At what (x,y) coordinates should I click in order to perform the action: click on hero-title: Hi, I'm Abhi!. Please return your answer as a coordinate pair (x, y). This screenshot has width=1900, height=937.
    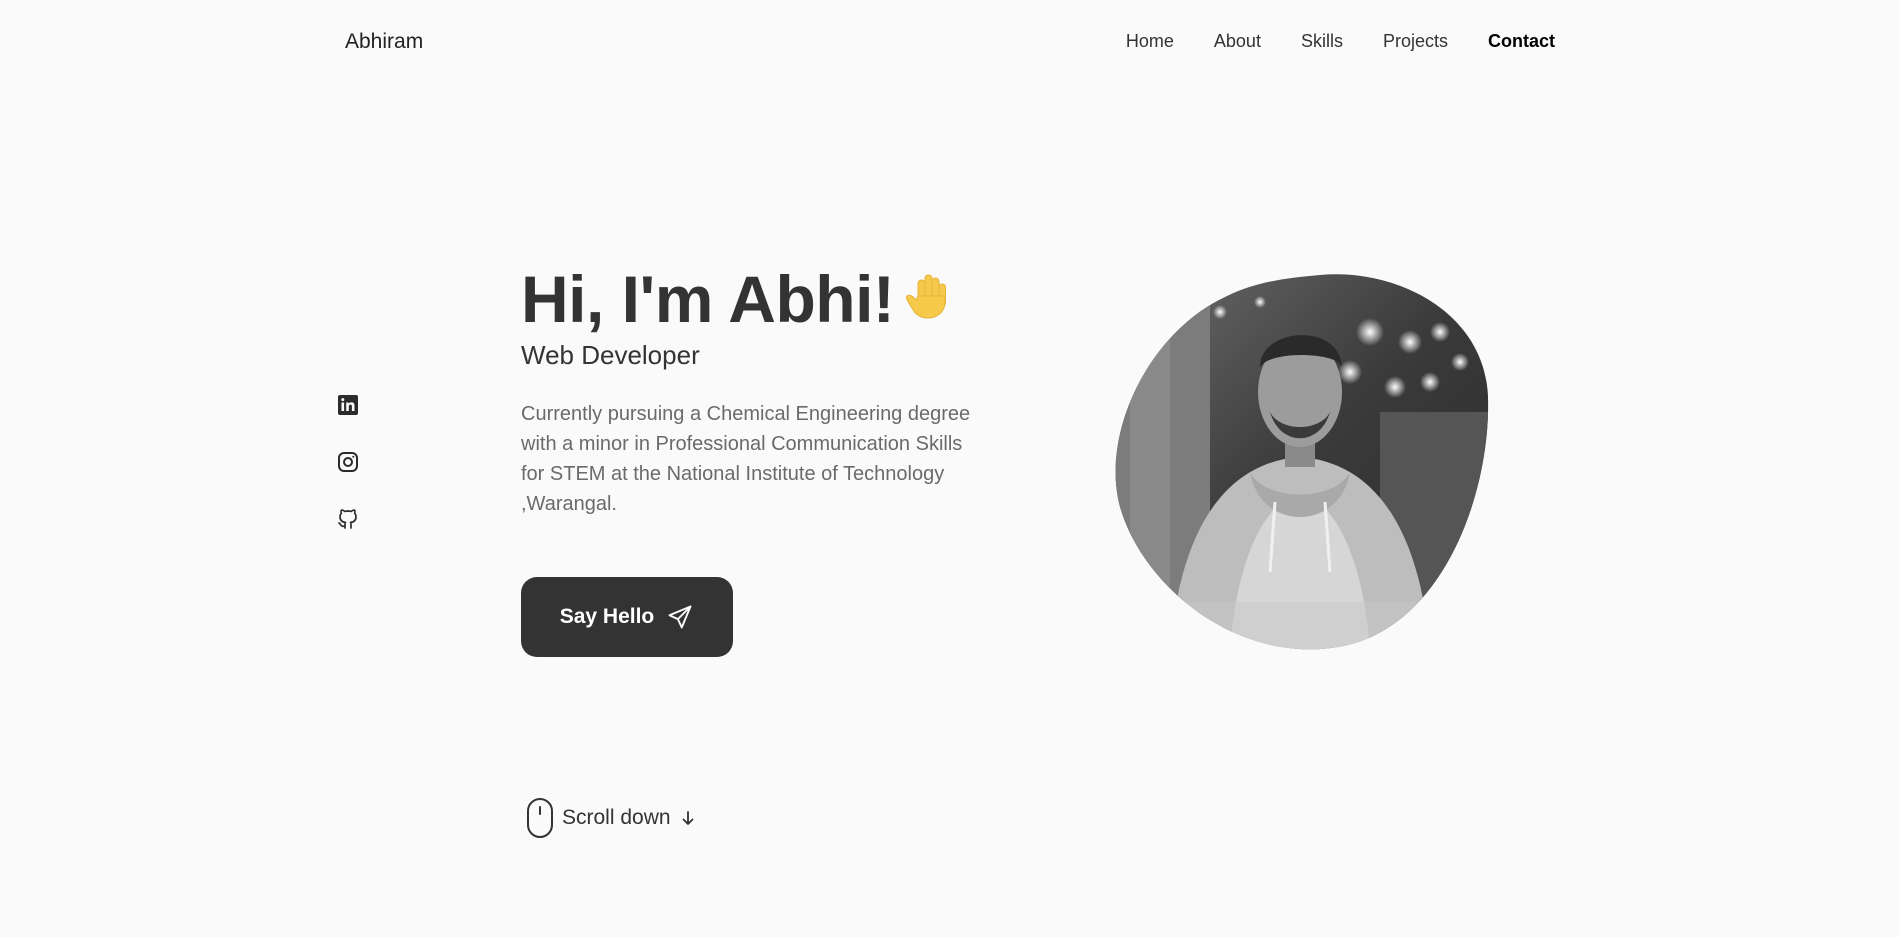
    Looking at the image, I should click on (761, 299).